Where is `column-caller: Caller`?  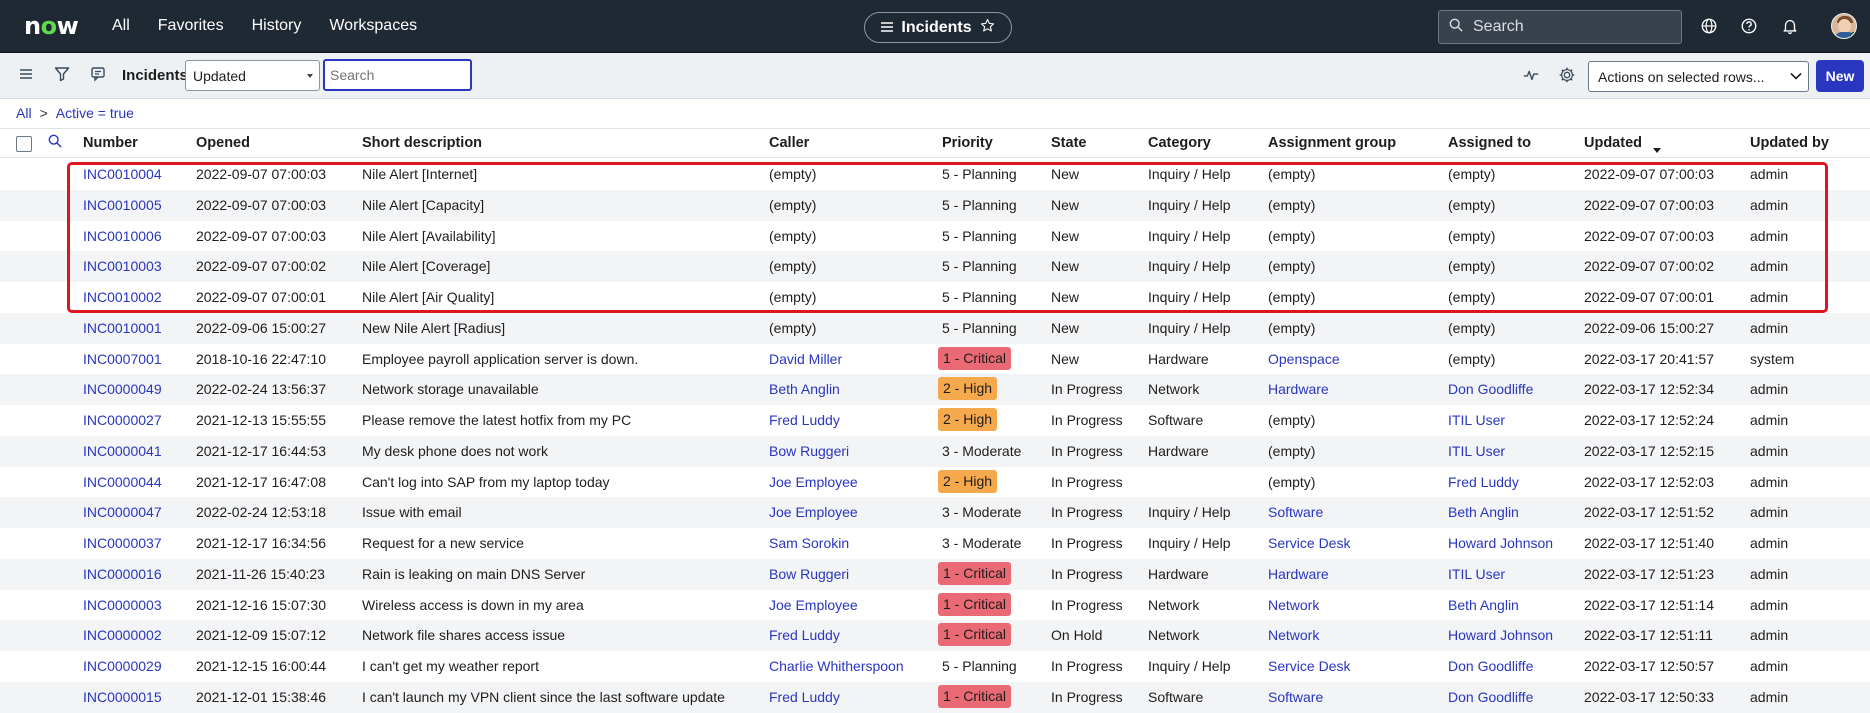
column-caller: Caller is located at coordinates (789, 143).